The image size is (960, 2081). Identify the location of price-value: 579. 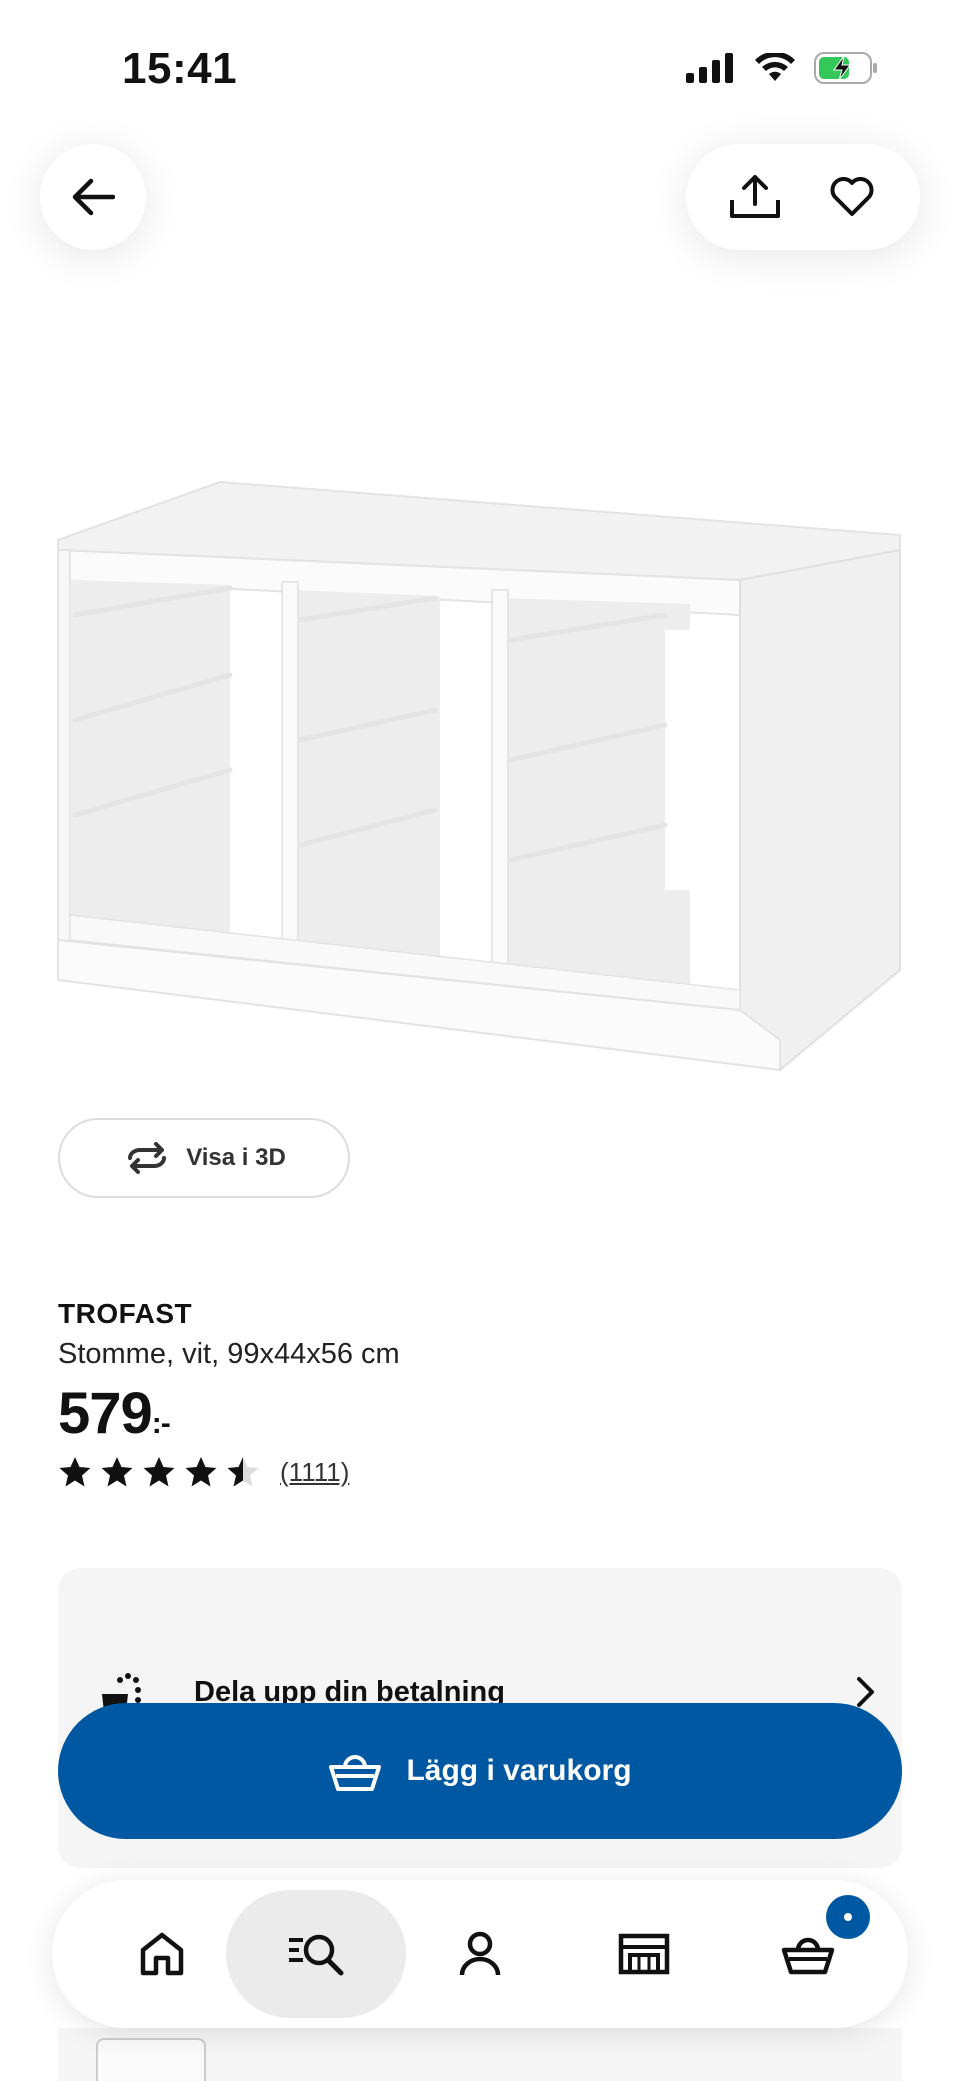
(105, 1413).